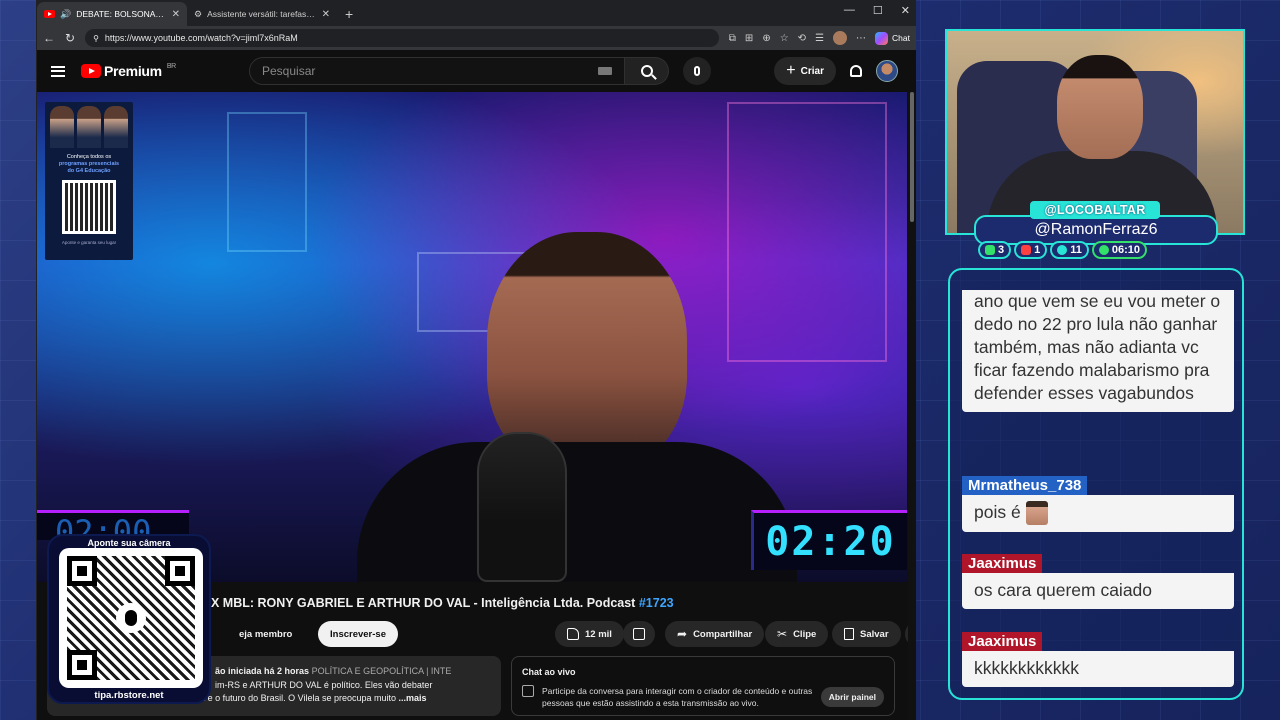 The height and width of the screenshot is (720, 1280). I want to click on new-tab-button: +, so click(349, 16).